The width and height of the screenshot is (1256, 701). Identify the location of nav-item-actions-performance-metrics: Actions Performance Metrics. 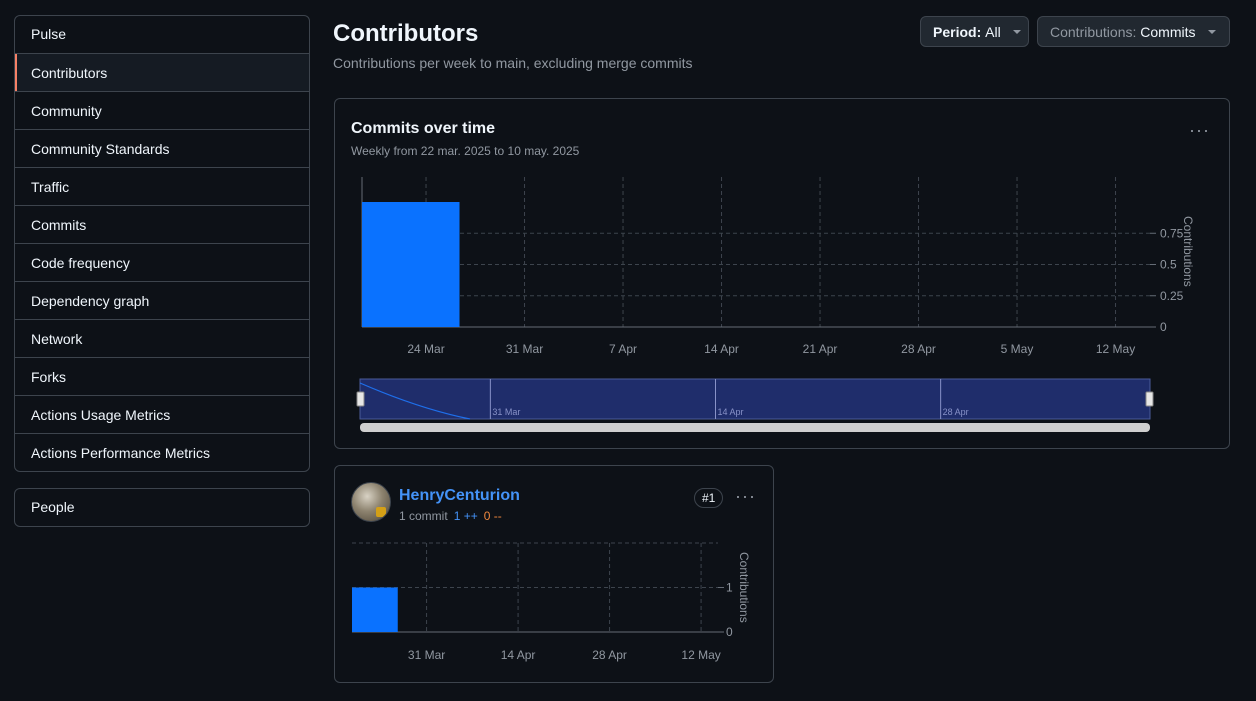
(162, 452).